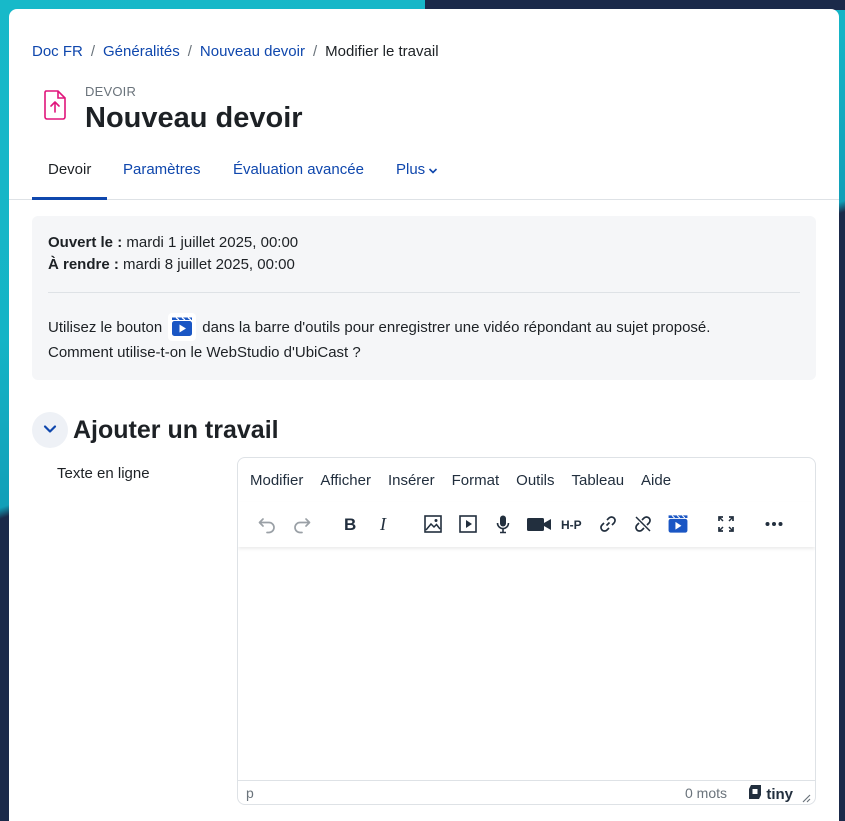  I want to click on tab-evaluation-avancee: Évaluation avancée, so click(298, 178).